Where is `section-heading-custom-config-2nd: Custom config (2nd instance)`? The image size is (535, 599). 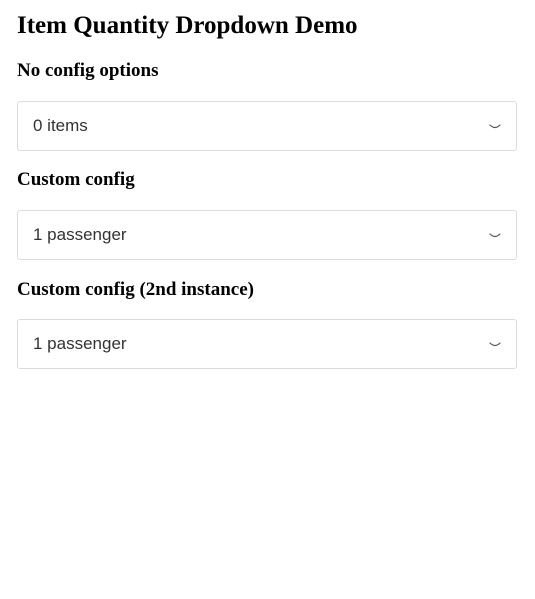 section-heading-custom-config-2nd: Custom config (2nd instance) is located at coordinates (135, 289).